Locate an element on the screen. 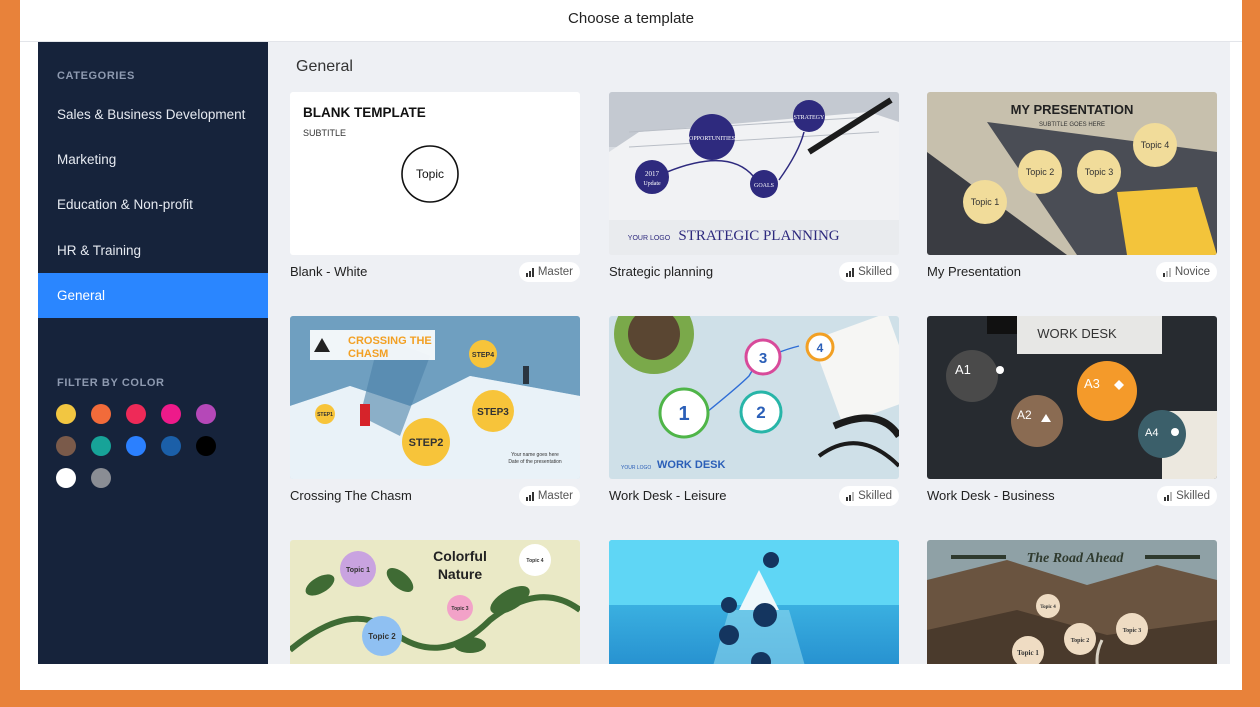 Image resolution: width=1260 pixels, height=707 pixels. filter-by-color-heading: FILTER BY COLOR is located at coordinates (111, 383).